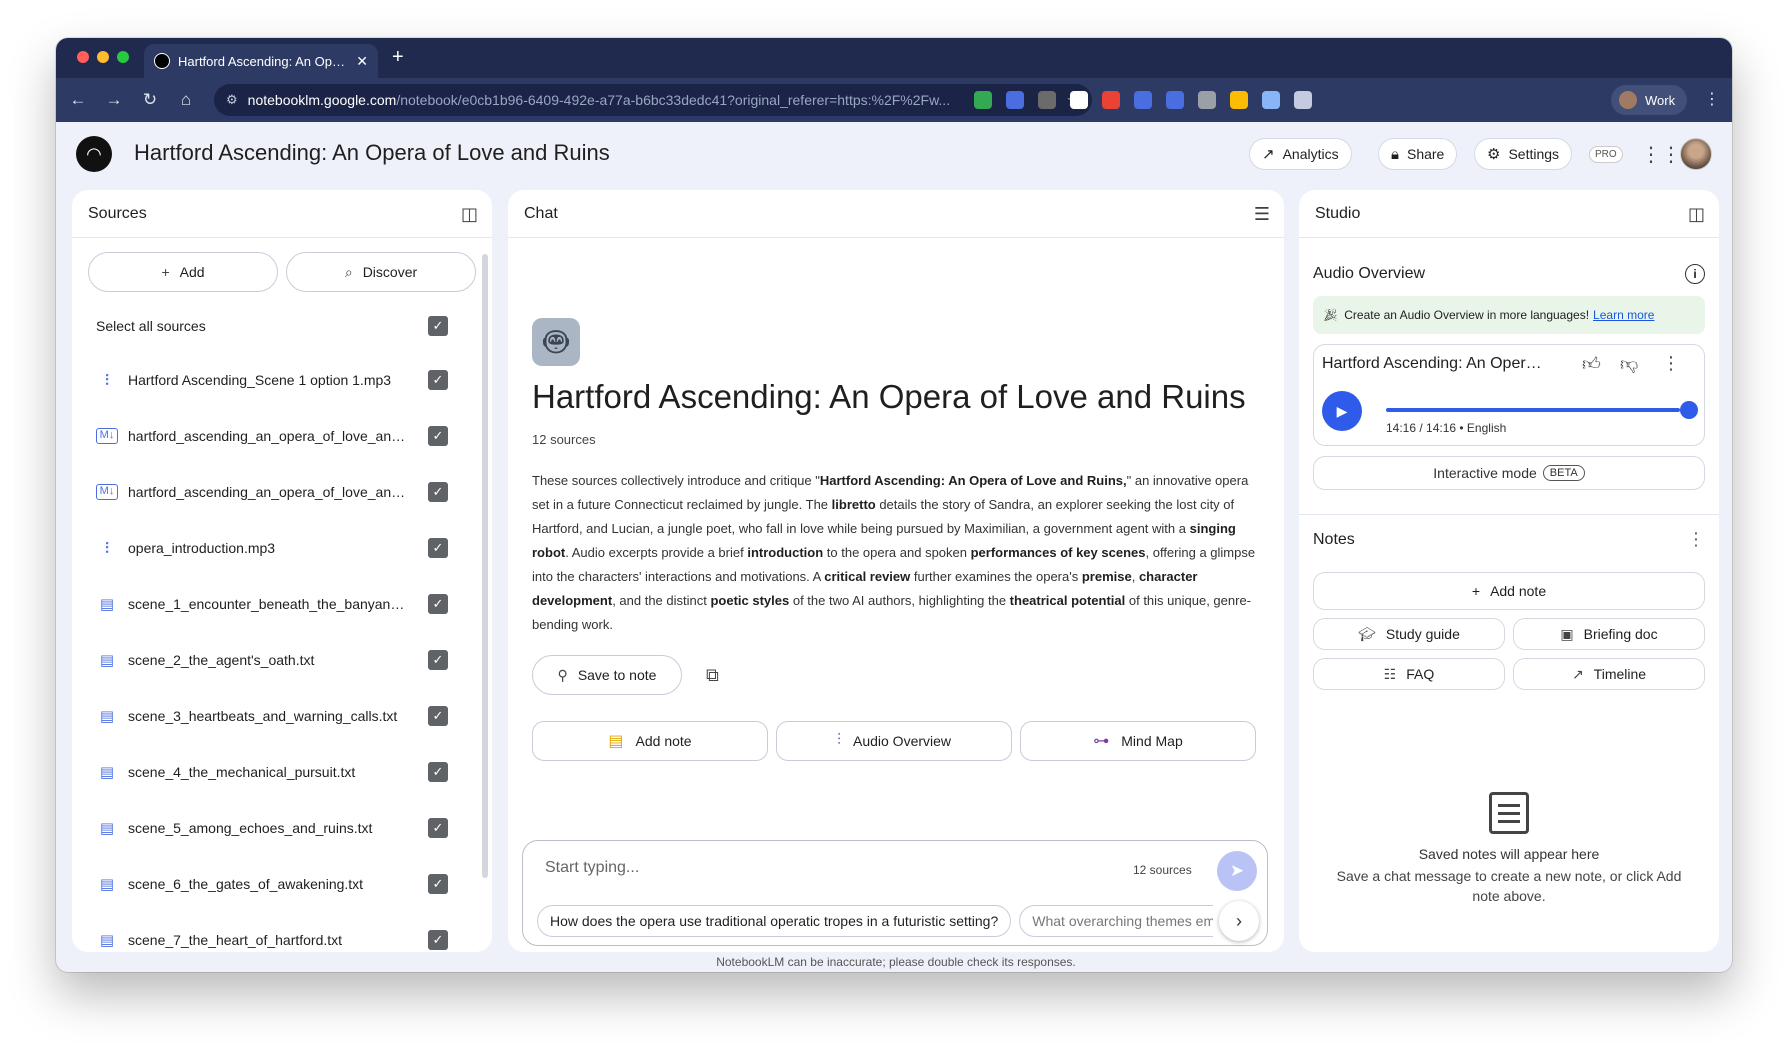  I want to click on browser-menu-icon: ⋮, so click(1712, 99).